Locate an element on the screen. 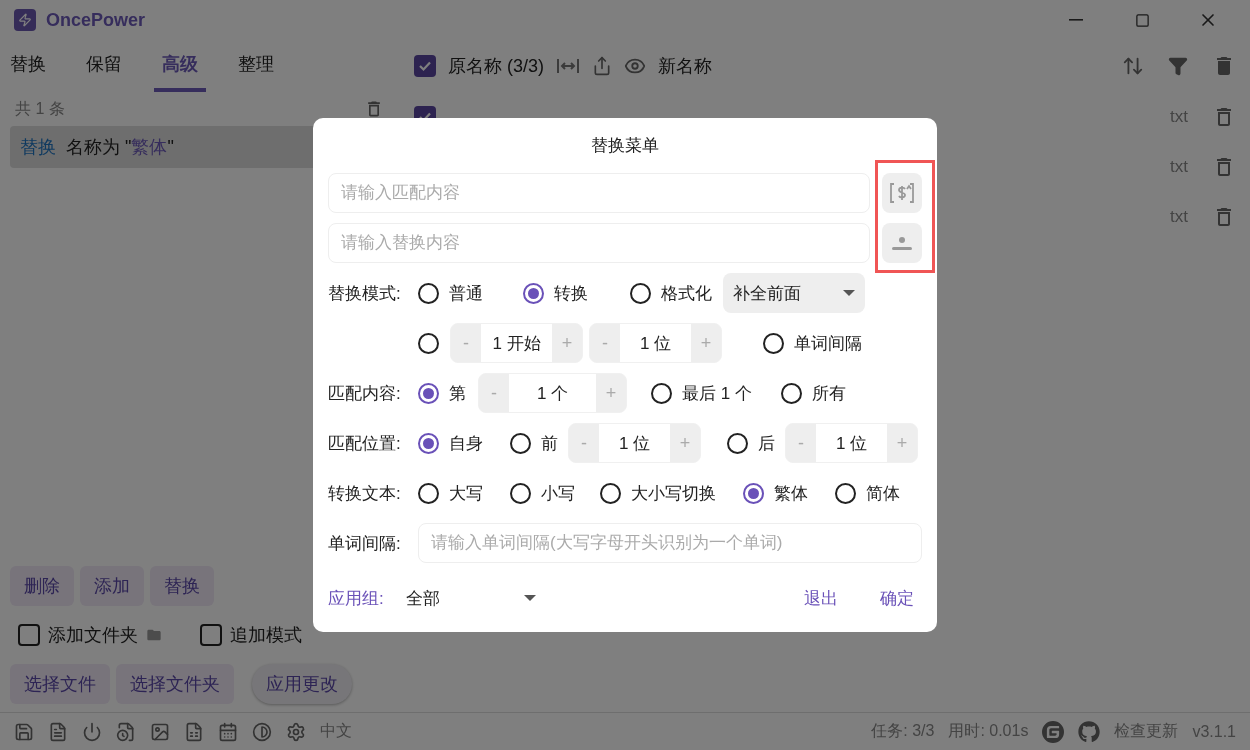 This screenshot has width=1250, height=750. image-icon is located at coordinates (160, 731).